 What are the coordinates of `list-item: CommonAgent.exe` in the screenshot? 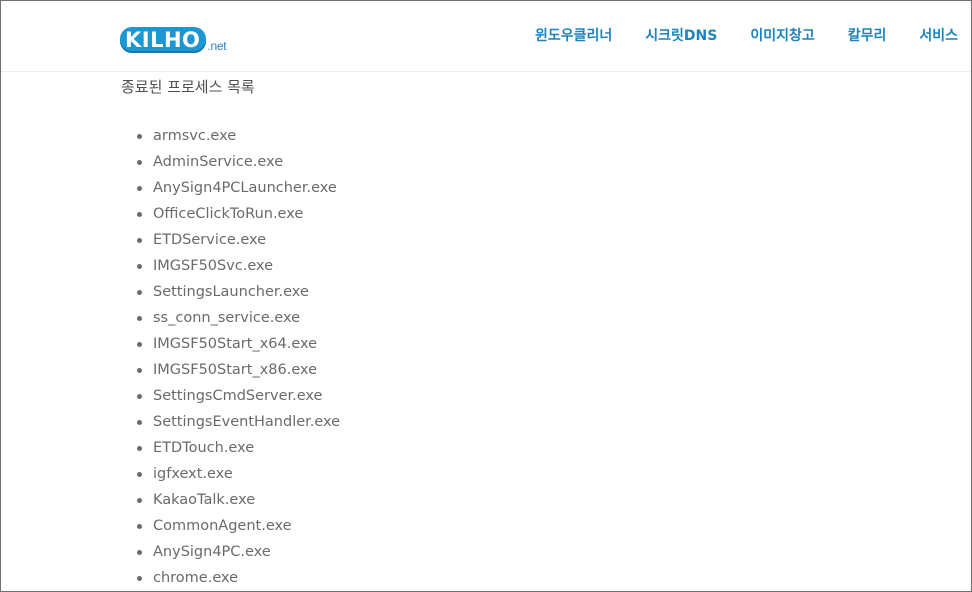 It's located at (230, 526).